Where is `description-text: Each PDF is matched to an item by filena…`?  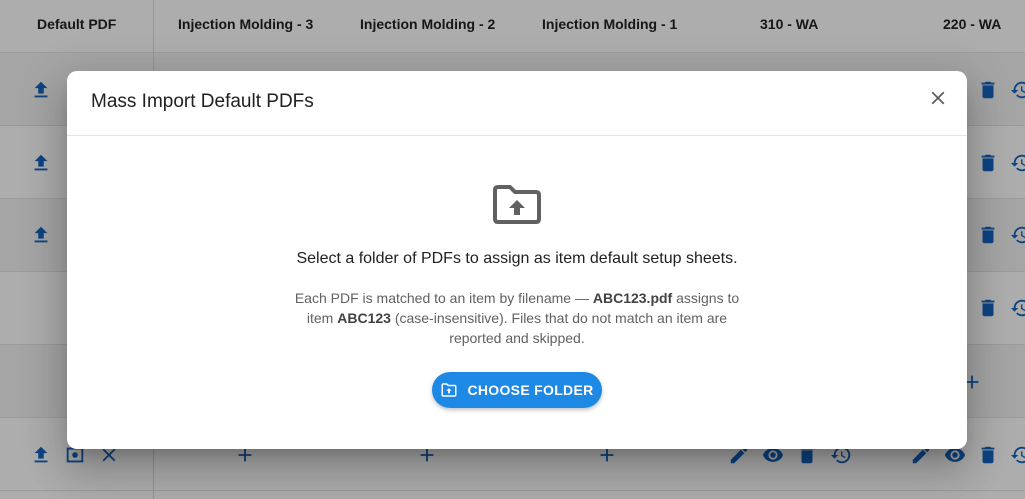 description-text: Each PDF is matched to an item by filena… is located at coordinates (443, 298).